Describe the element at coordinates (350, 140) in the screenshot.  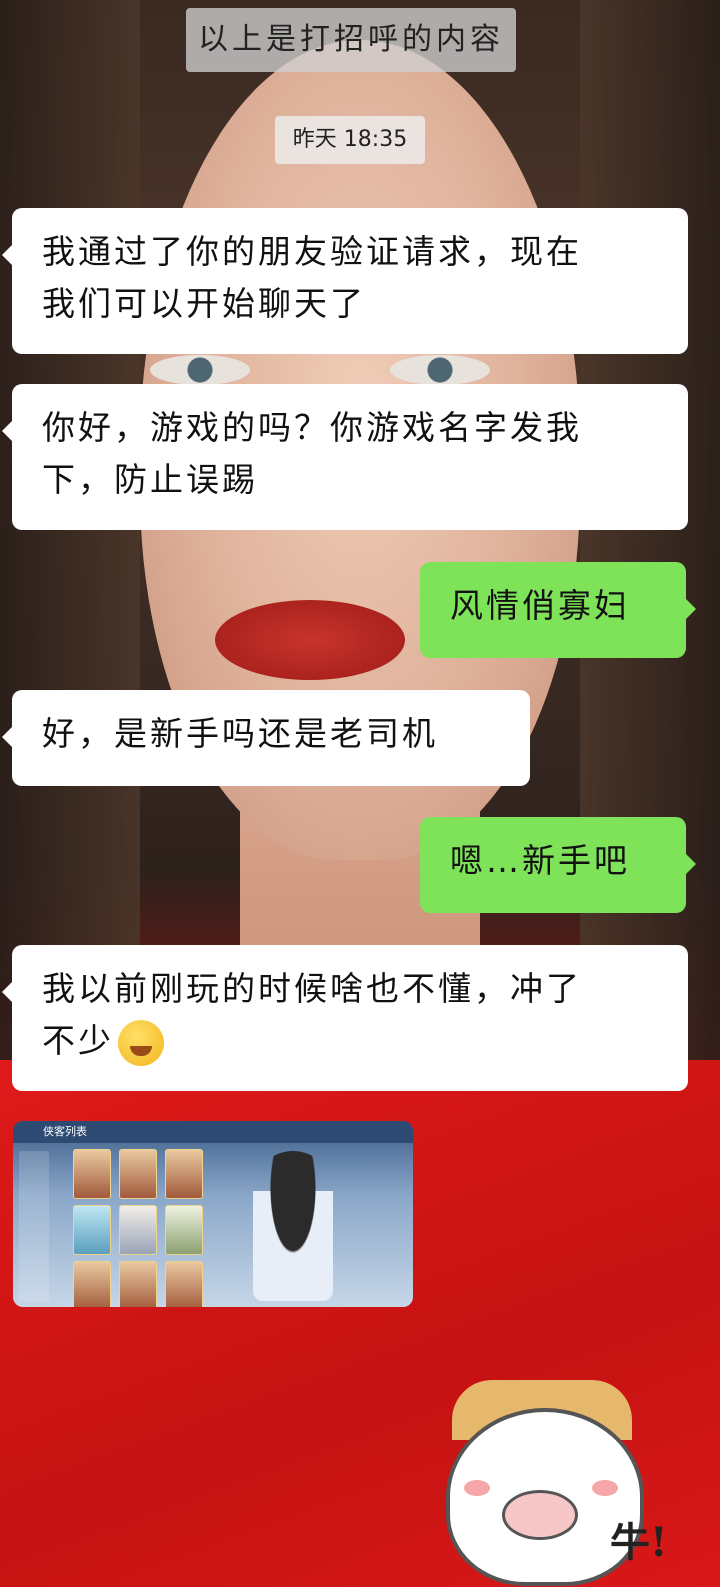
I see `timestamp: 昨天 18:35` at that location.